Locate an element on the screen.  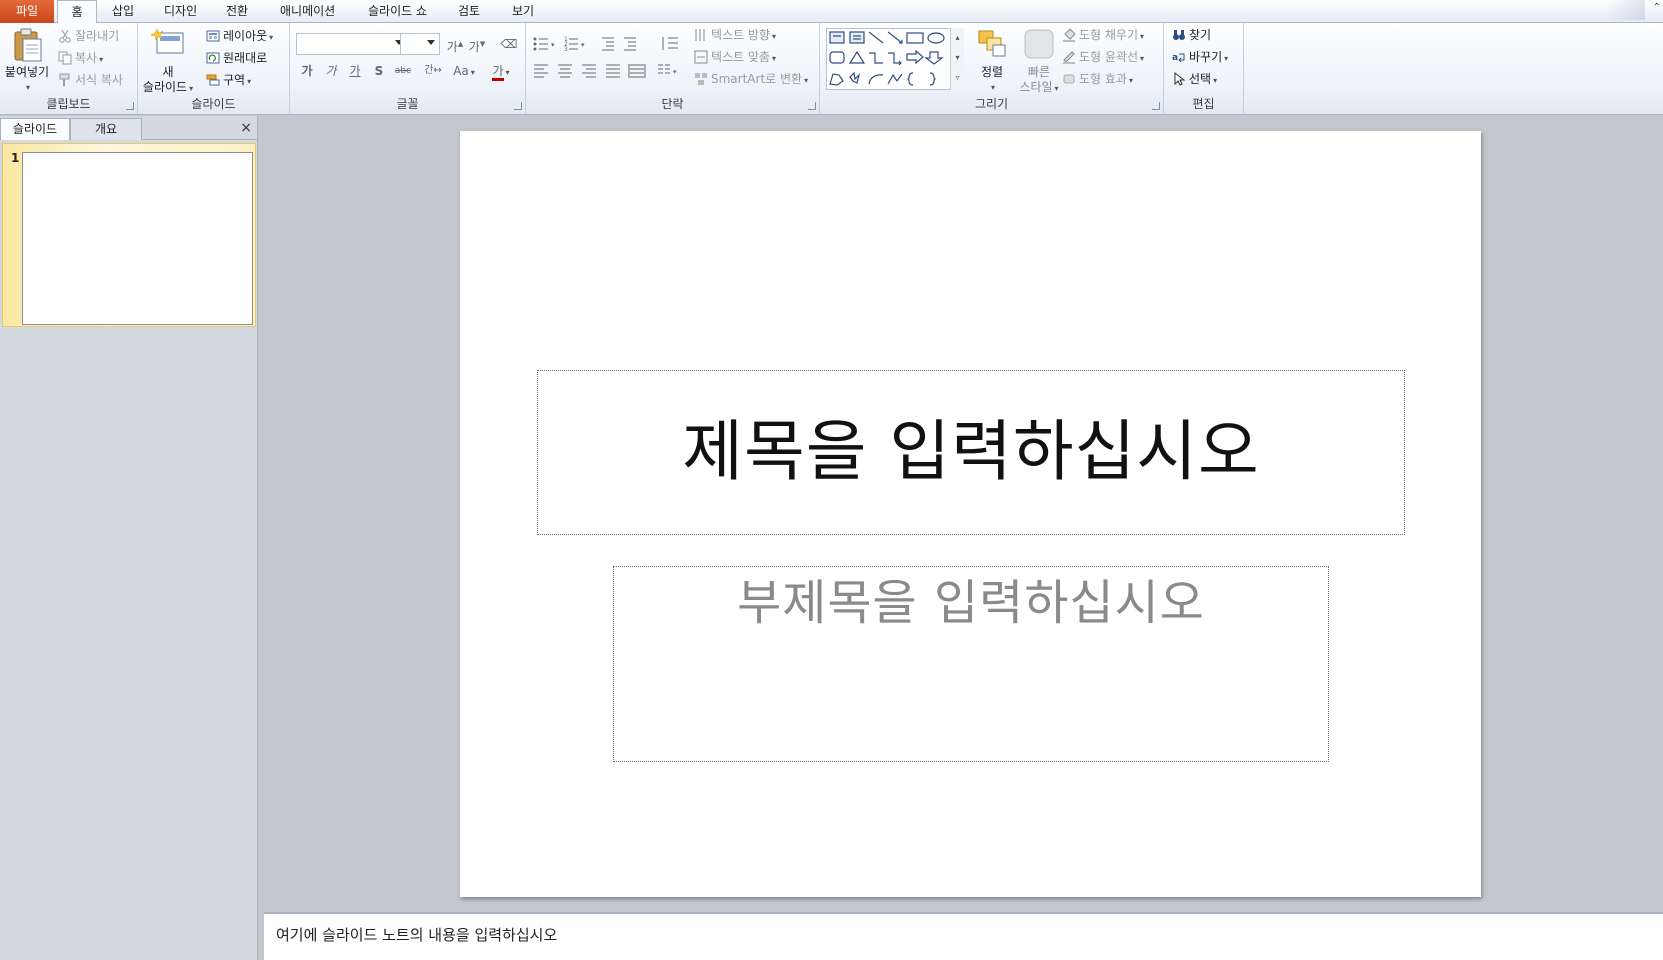
line-spacing-icon is located at coordinates (671, 44).